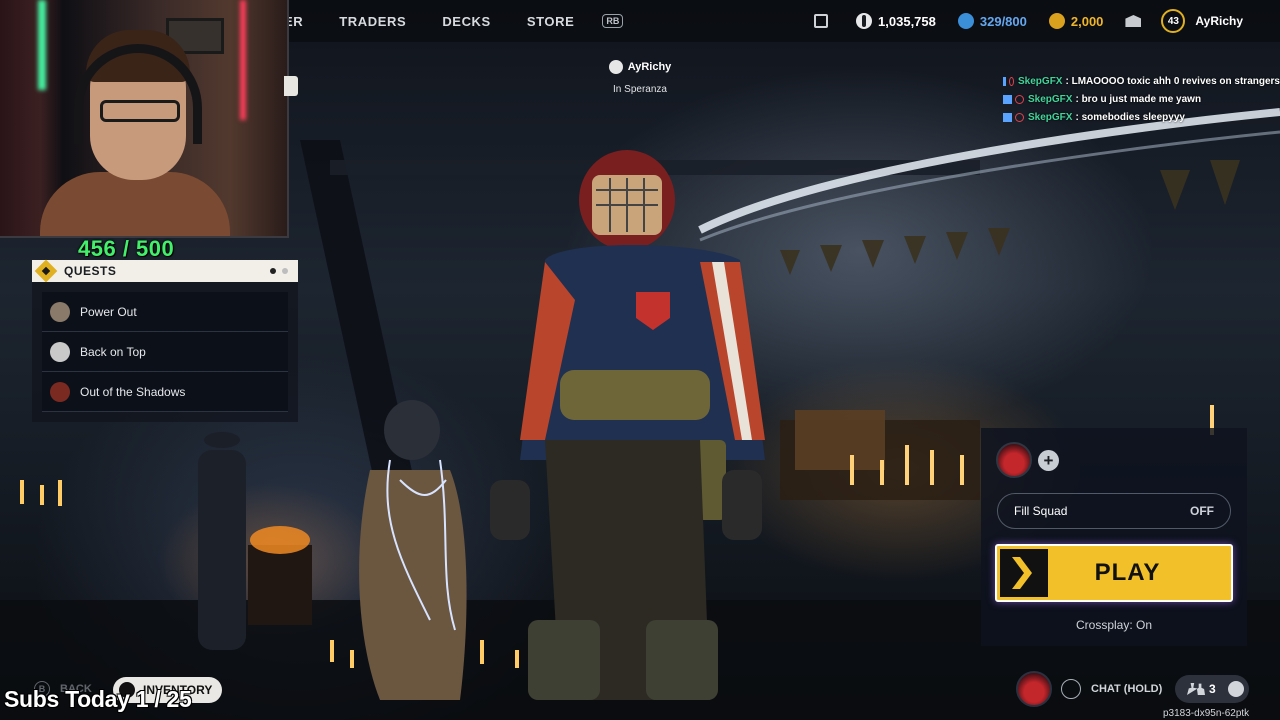  I want to click on chat-hold-button: CHAT (HOLD), so click(1111, 689).